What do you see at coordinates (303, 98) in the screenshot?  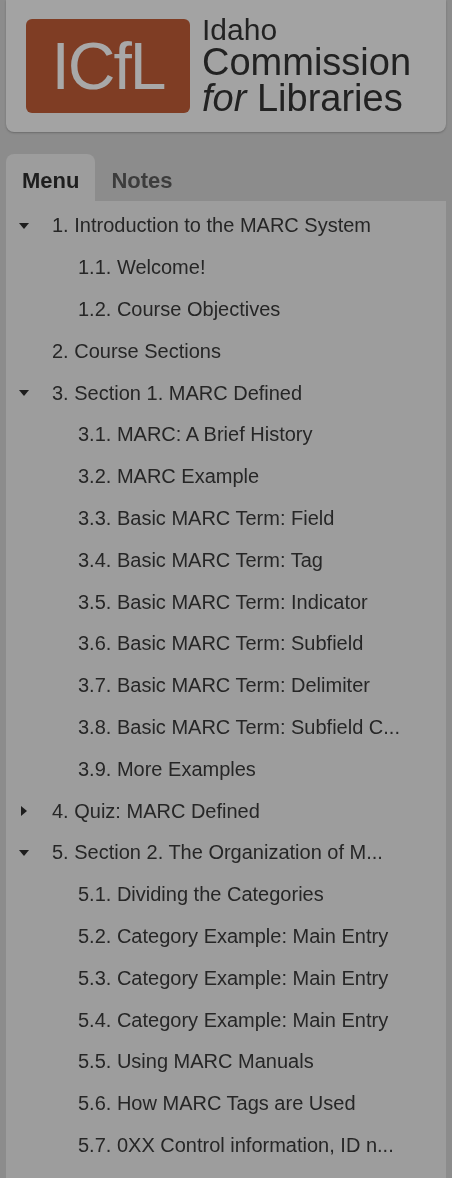 I see `logo-text: for Libraries` at bounding box center [303, 98].